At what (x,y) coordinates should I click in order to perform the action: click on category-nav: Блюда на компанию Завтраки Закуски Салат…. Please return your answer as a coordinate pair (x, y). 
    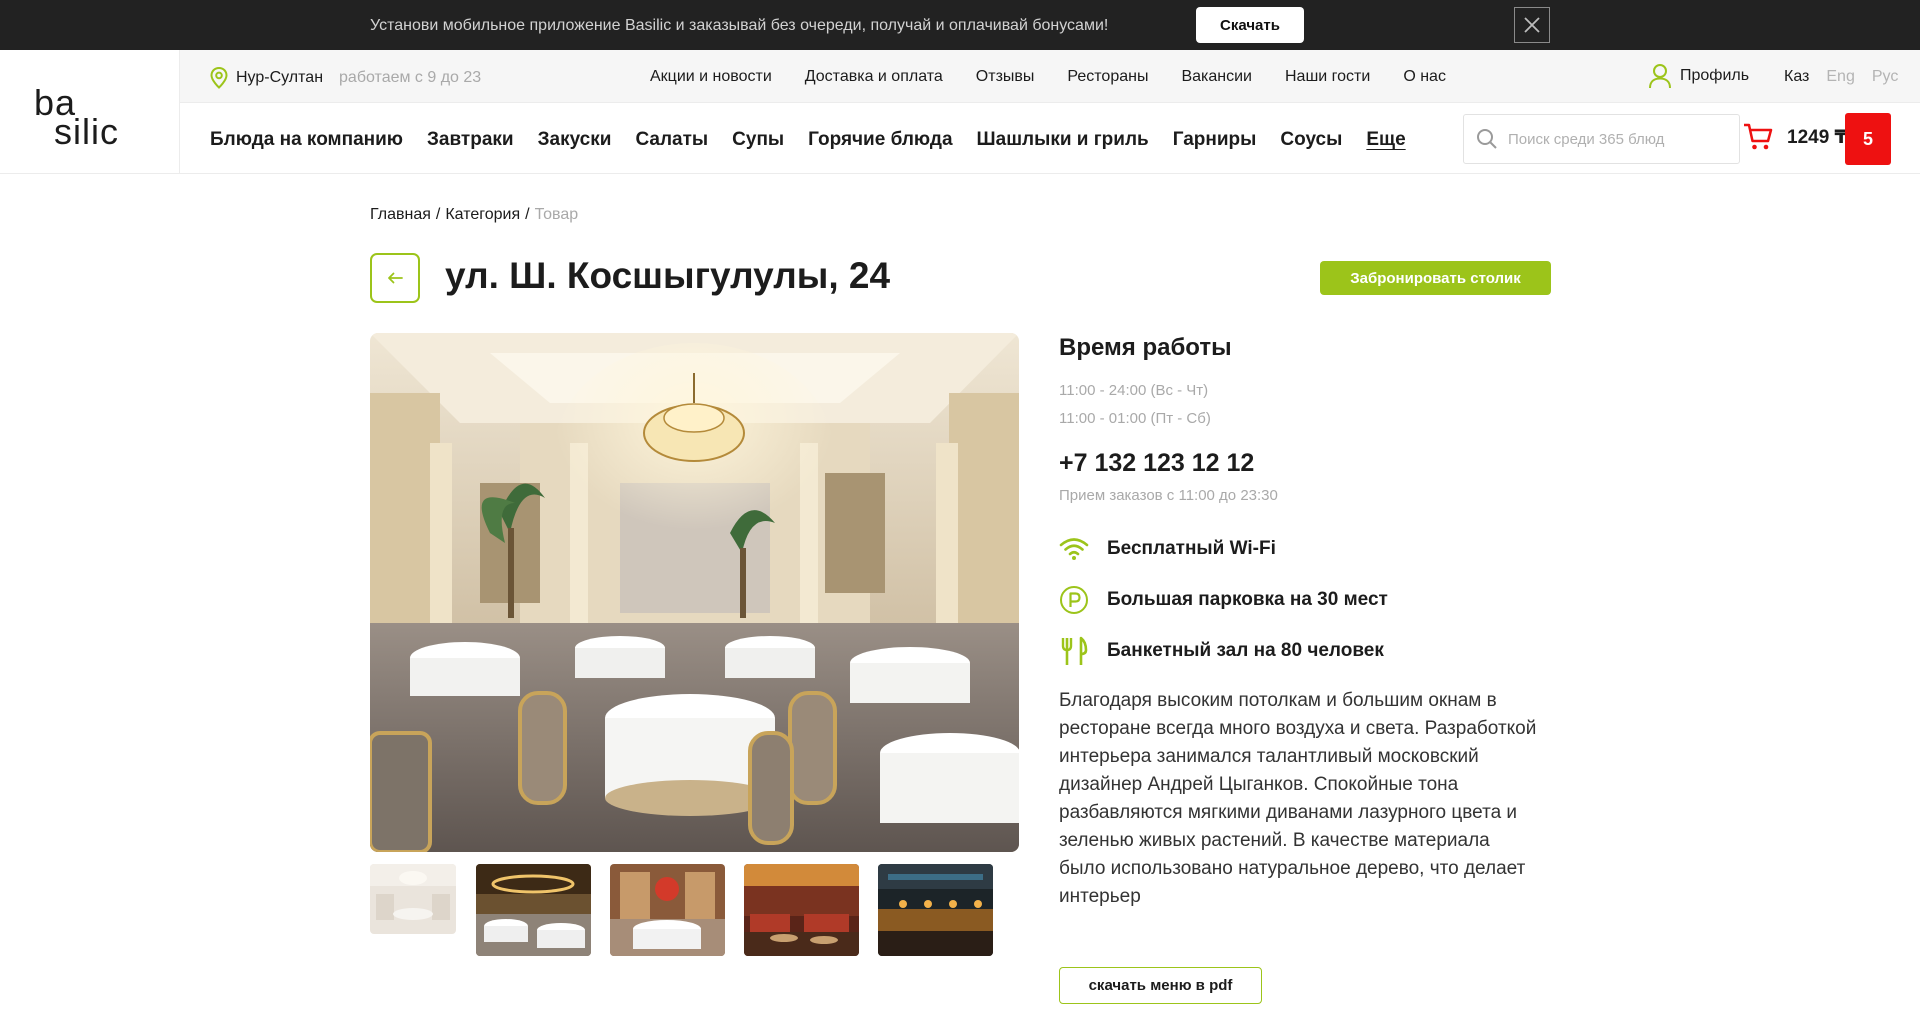
    Looking at the image, I should click on (820, 140).